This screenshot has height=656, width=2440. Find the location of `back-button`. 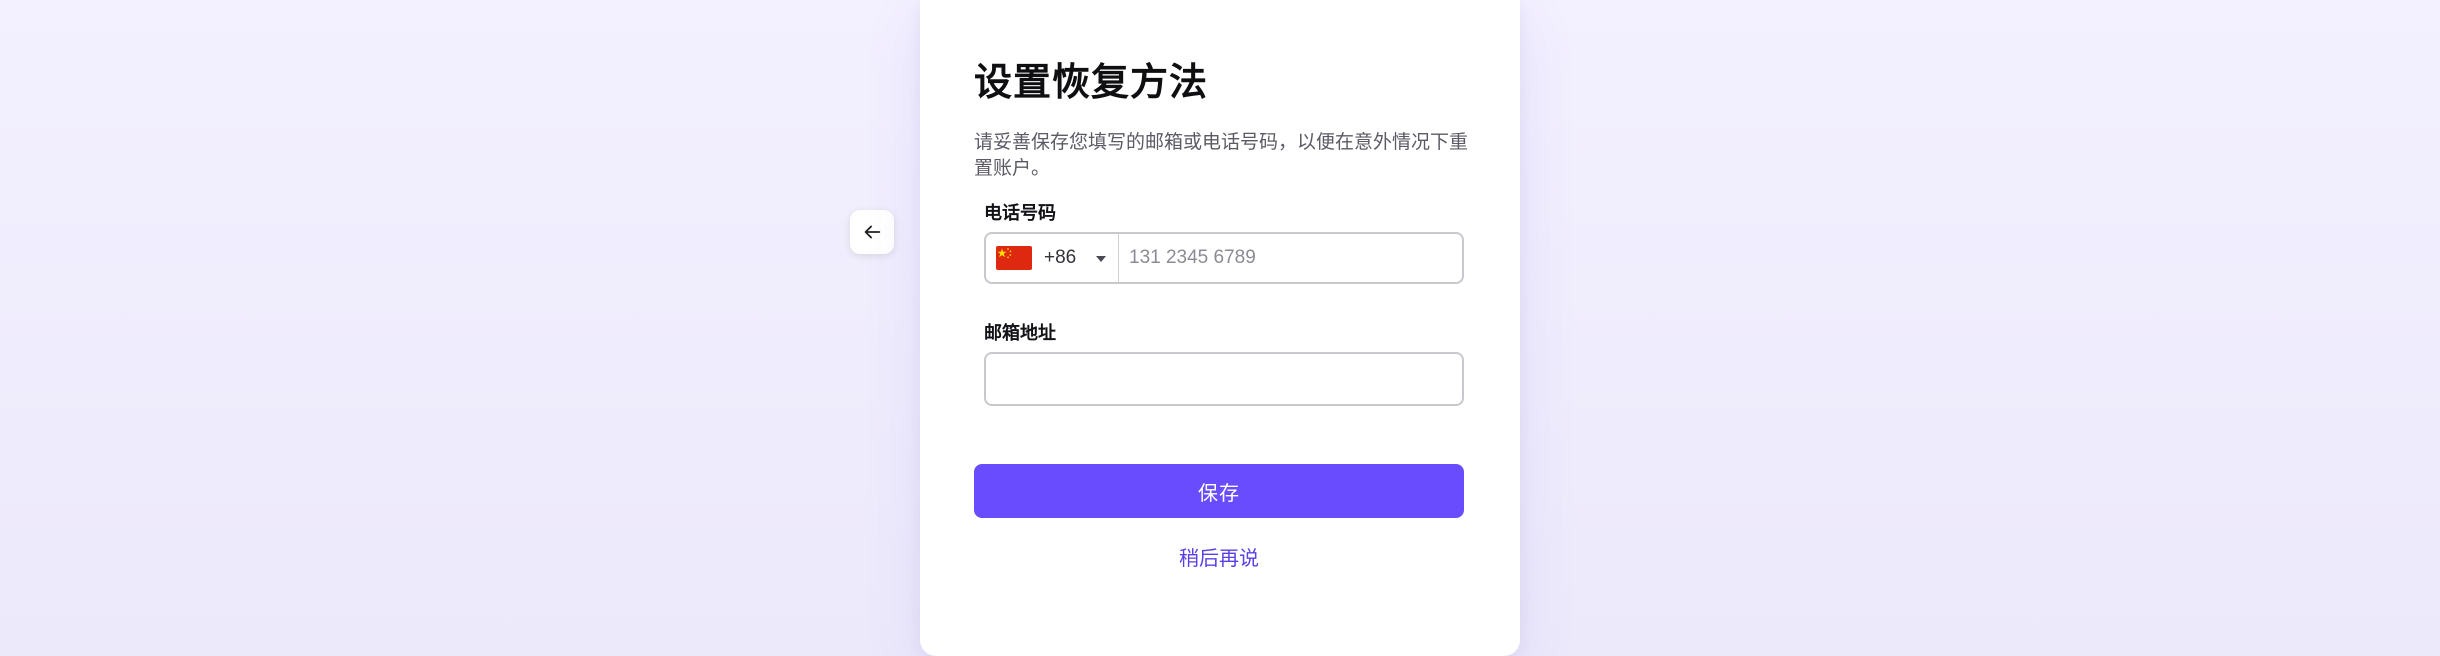

back-button is located at coordinates (872, 232).